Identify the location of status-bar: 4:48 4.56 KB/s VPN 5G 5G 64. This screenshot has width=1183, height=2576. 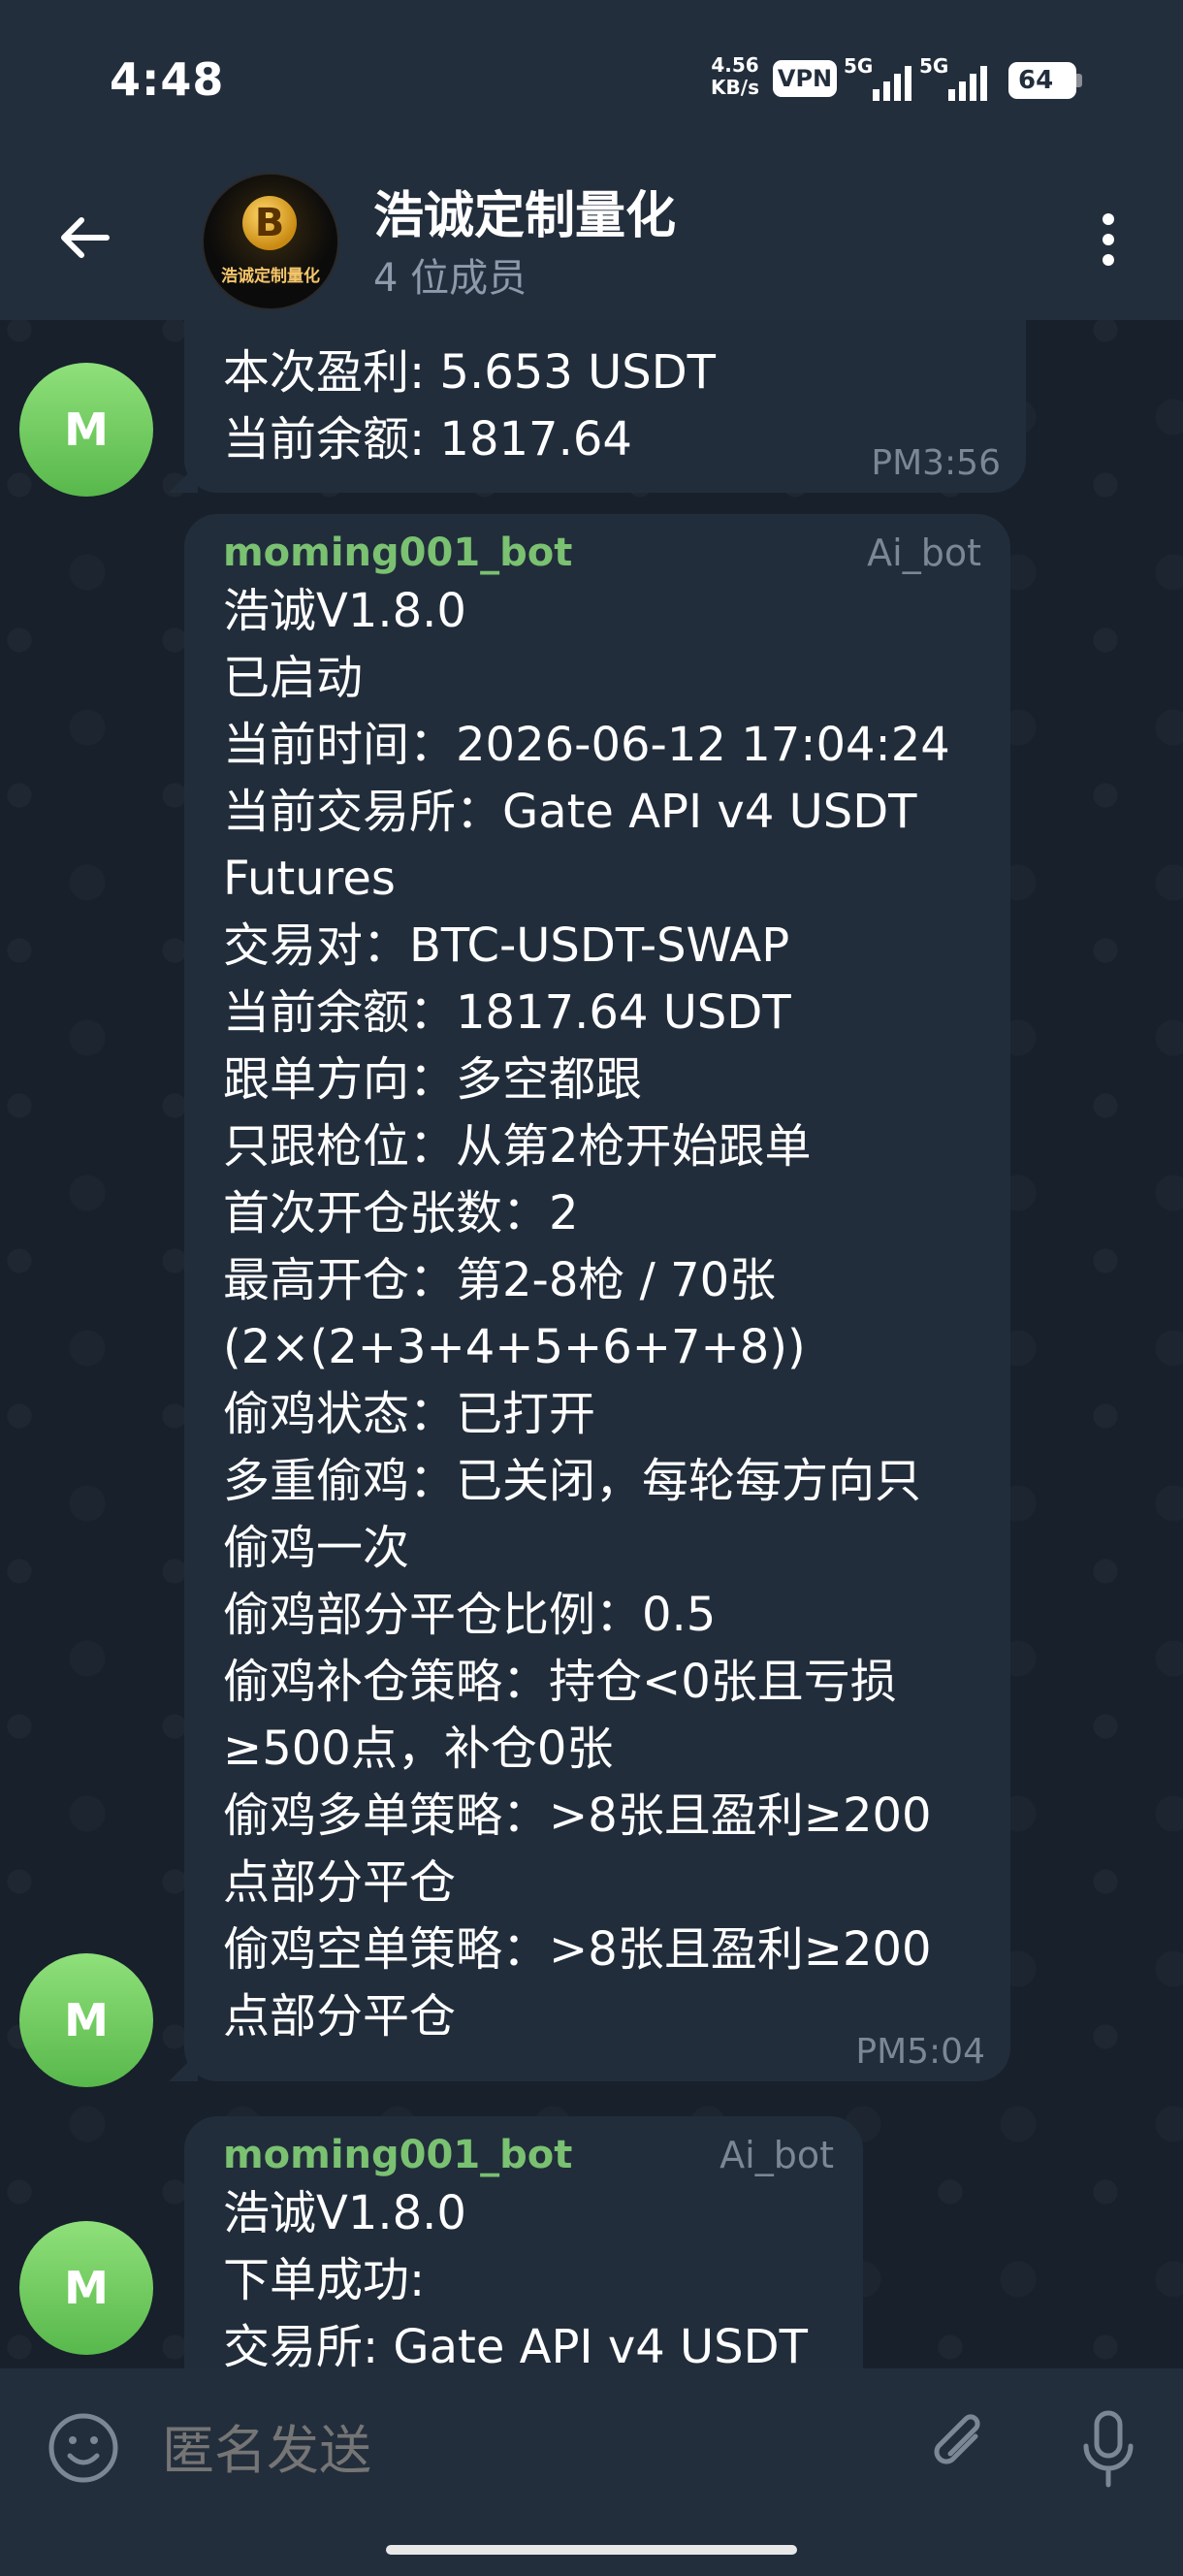
(591, 82).